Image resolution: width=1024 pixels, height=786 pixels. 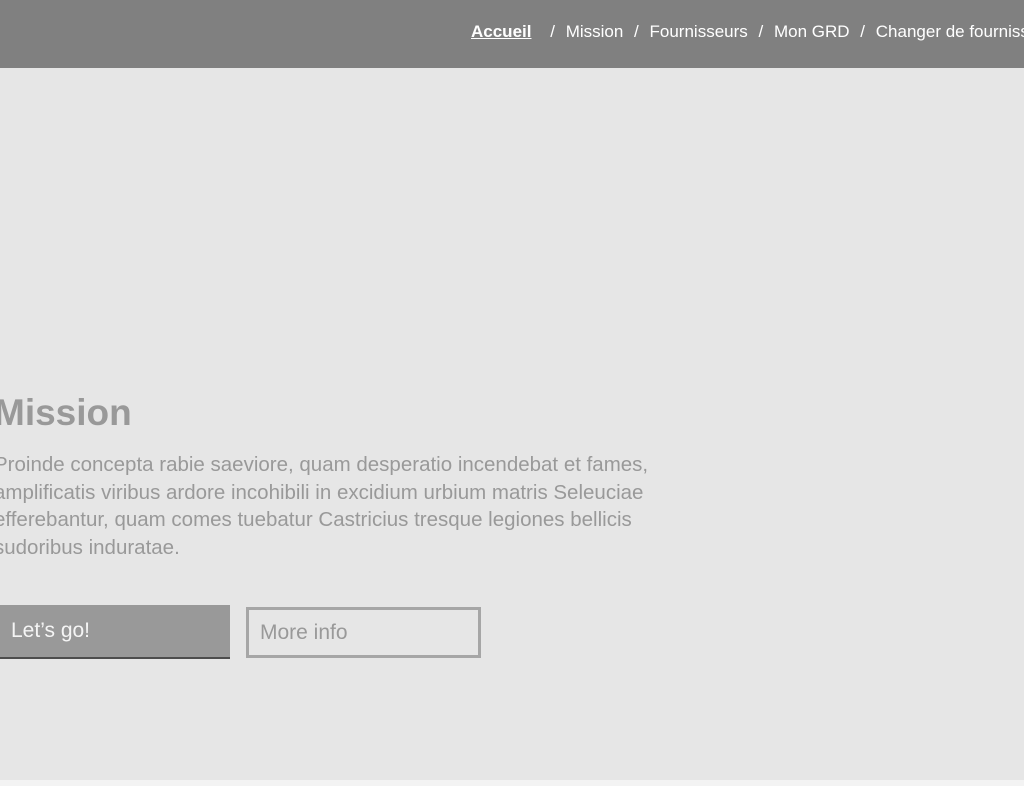 What do you see at coordinates (501, 31) in the screenshot?
I see `nav-link-accueil: Accueil` at bounding box center [501, 31].